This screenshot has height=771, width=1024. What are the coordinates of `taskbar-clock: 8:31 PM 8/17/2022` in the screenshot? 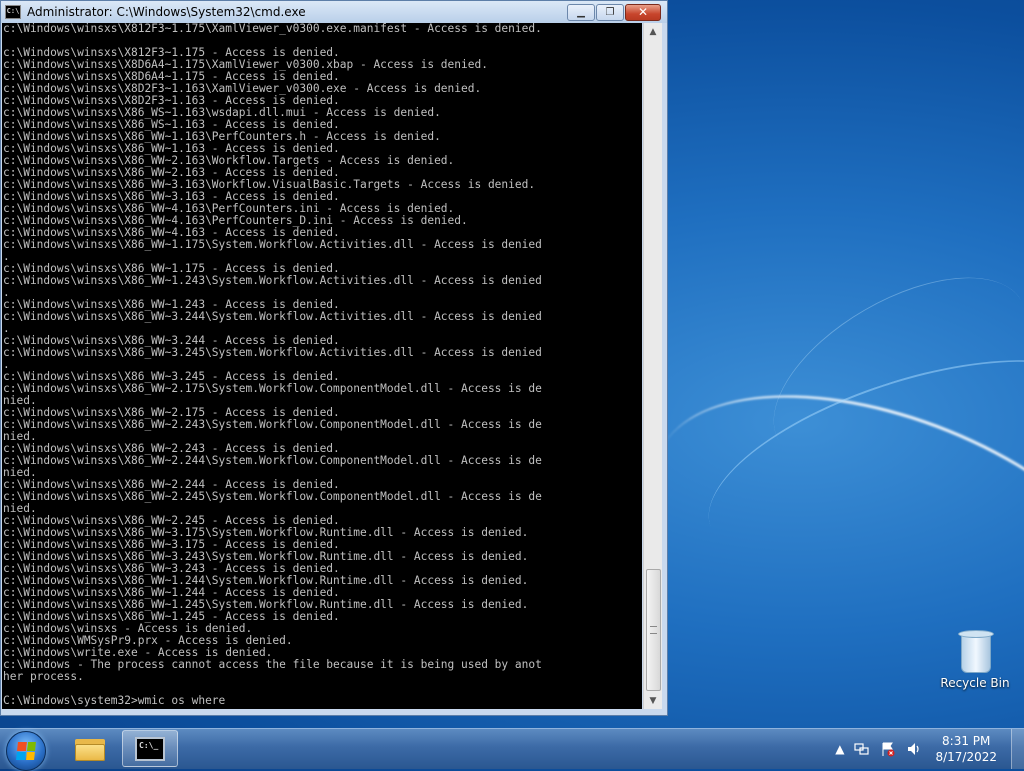 It's located at (966, 749).